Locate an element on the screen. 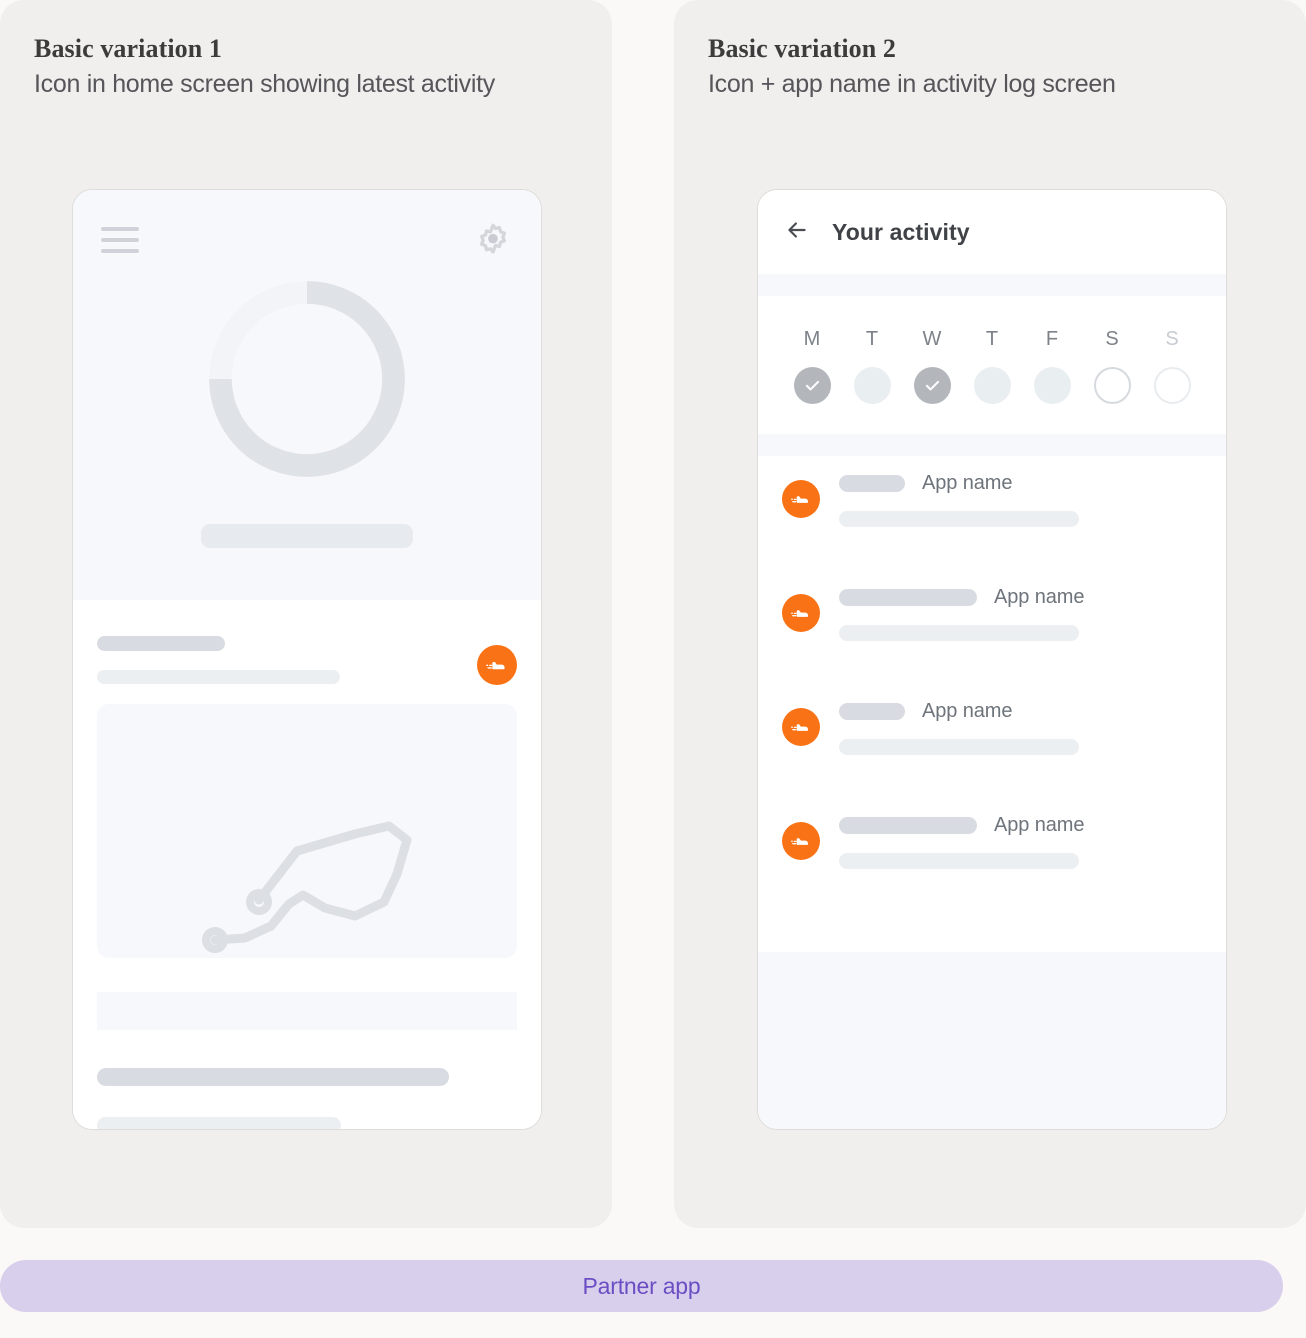 The image size is (1306, 1338). day-label: W is located at coordinates (932, 339).